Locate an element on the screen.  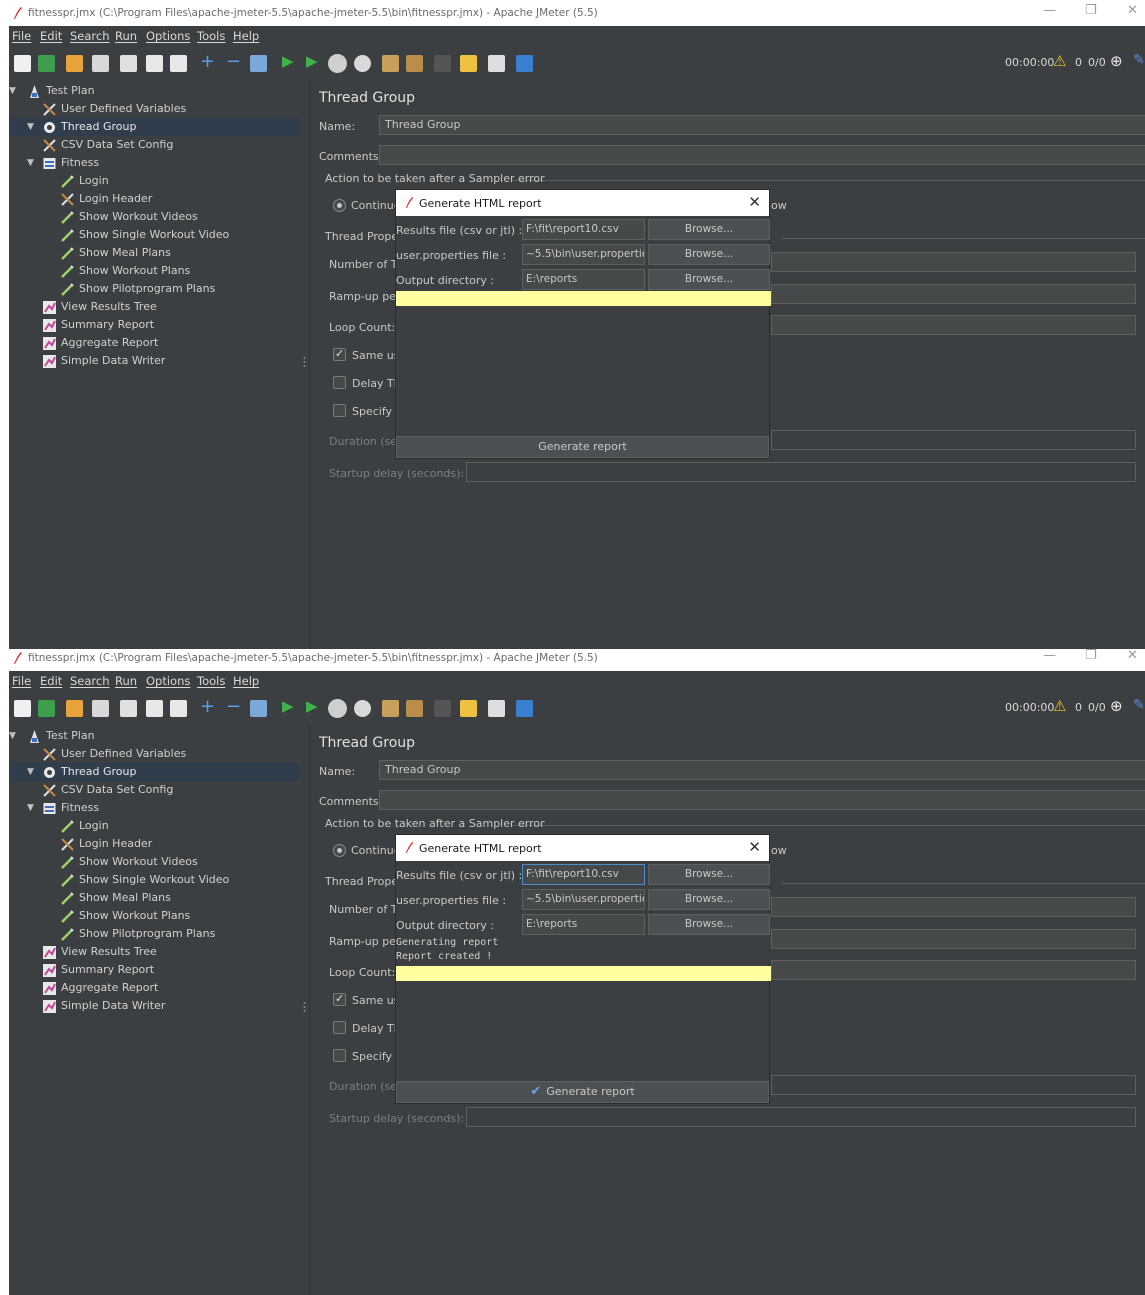
log-viewer-icon: ✎ is located at coordinates (1139, 60).